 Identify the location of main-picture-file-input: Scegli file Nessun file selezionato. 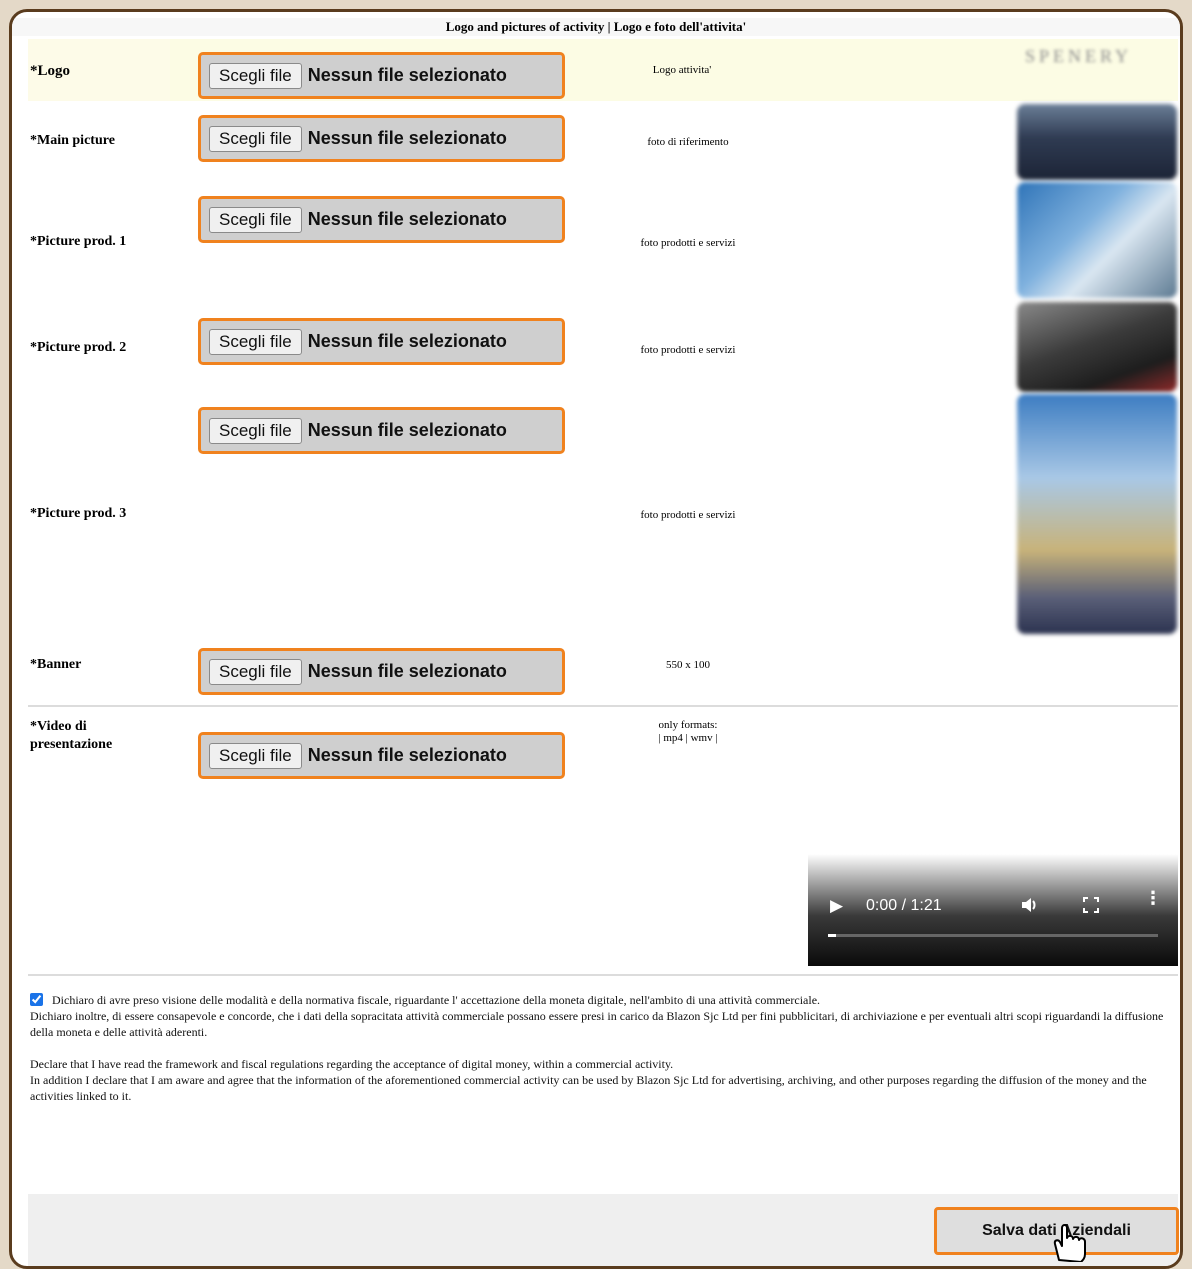
(381, 138).